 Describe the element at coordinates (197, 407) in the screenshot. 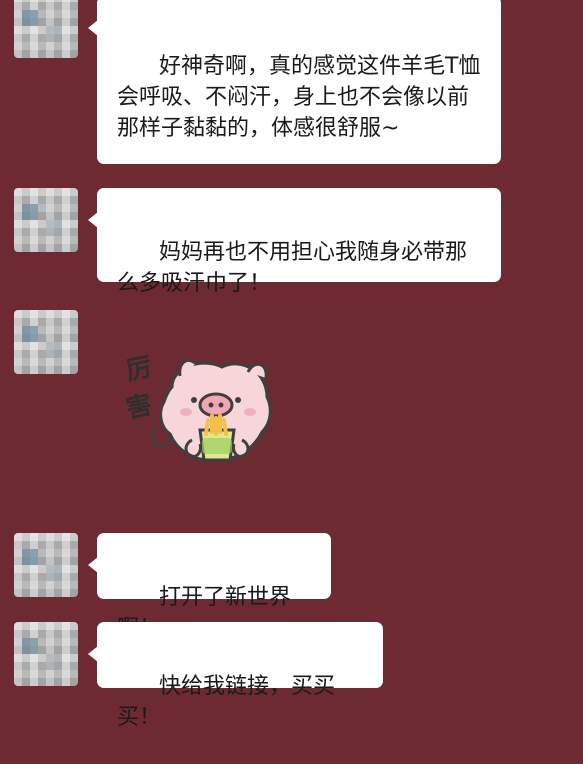

I see `pig-sticker-graphic: 厉 害` at that location.